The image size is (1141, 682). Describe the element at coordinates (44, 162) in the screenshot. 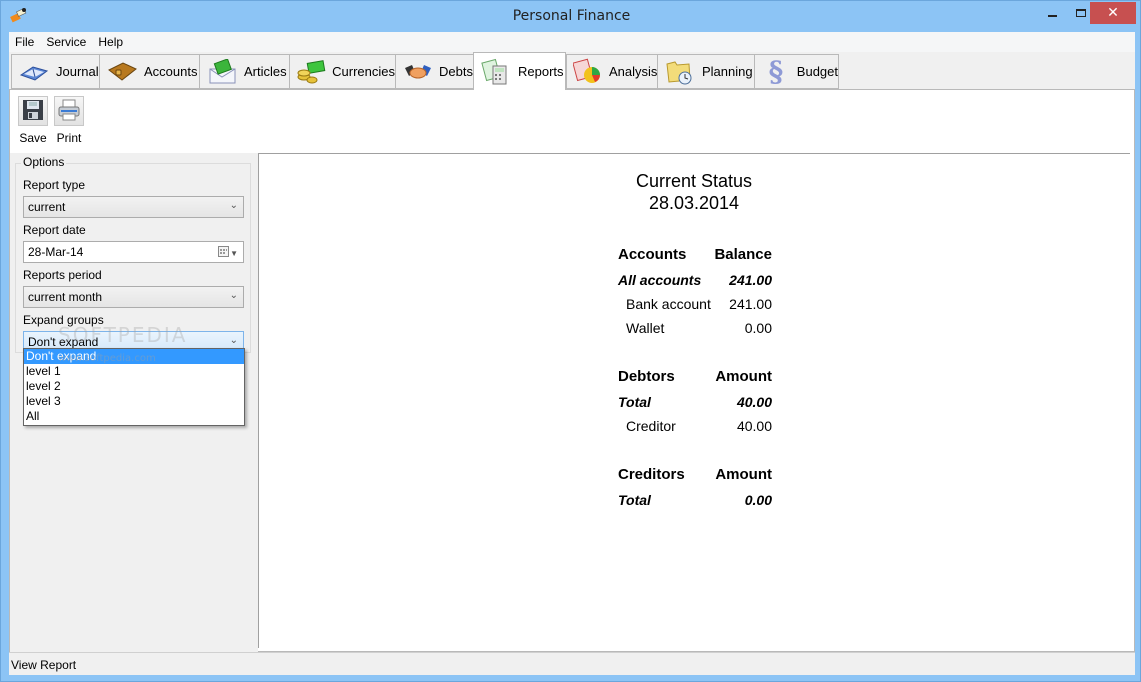

I see `options-legend: Options` at that location.